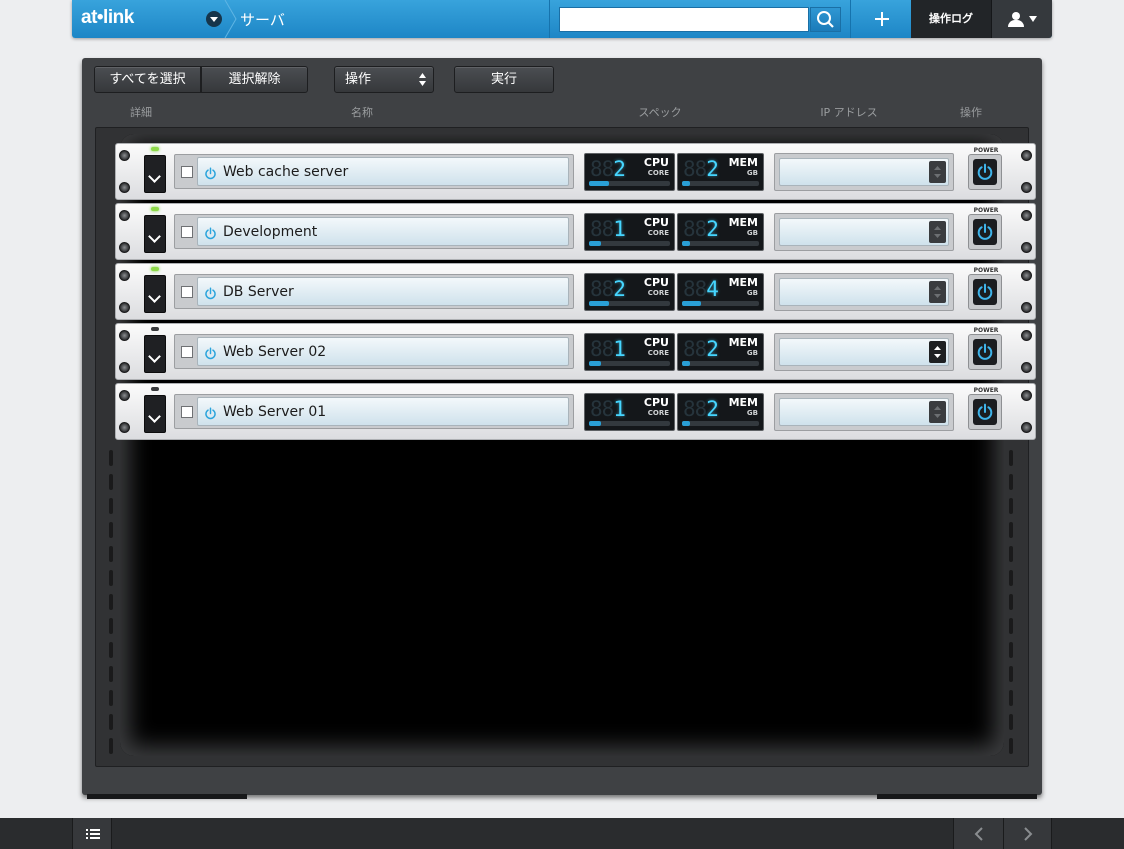 The image size is (1124, 849). Describe the element at coordinates (214, 19) in the screenshot. I see `section-dropdown-icon` at that location.